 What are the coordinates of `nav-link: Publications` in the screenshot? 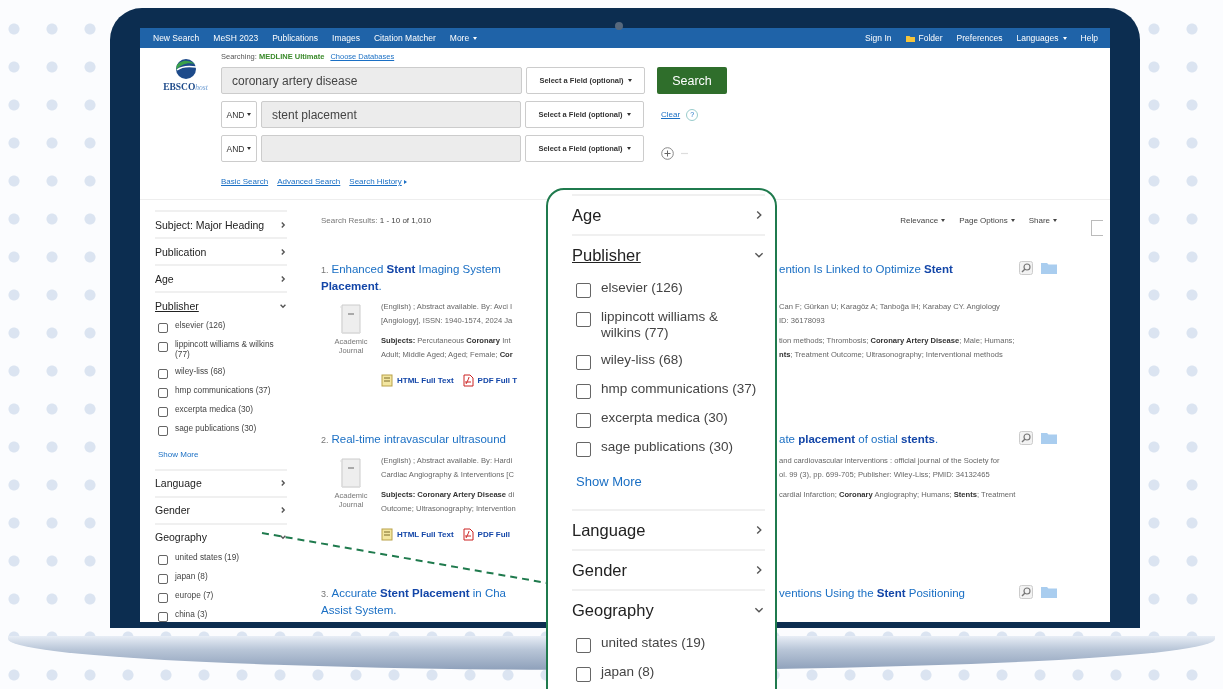 It's located at (295, 38).